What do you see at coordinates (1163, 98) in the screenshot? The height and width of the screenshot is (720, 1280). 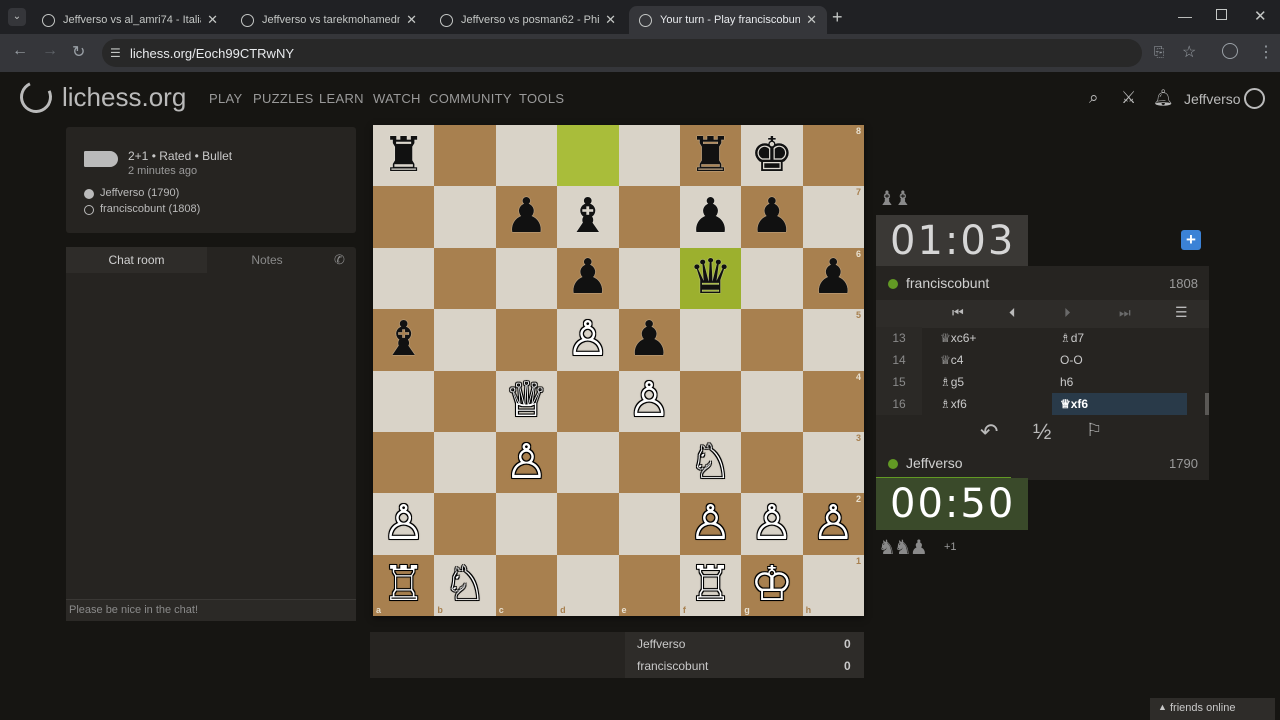 I see `bell-icon: 🔔︎` at bounding box center [1163, 98].